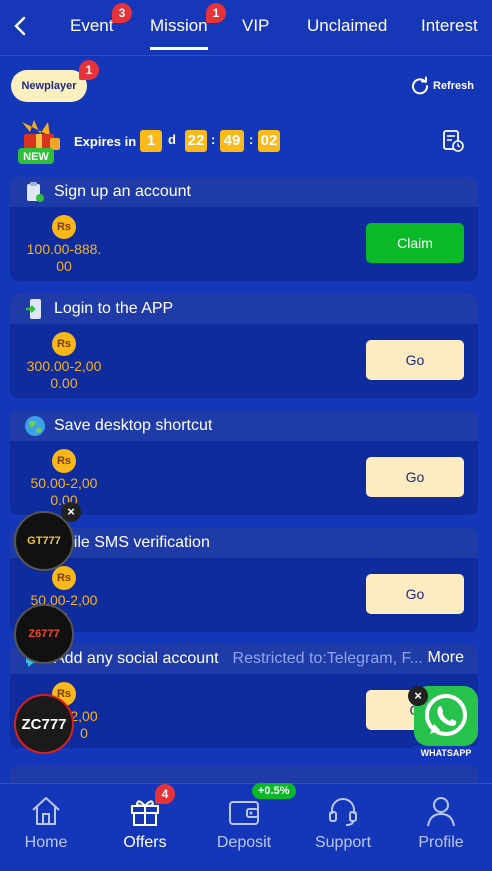 Image resolution: width=492 pixels, height=871 pixels. What do you see at coordinates (179, 25) in the screenshot?
I see `tab-mission-label: Mission` at bounding box center [179, 25].